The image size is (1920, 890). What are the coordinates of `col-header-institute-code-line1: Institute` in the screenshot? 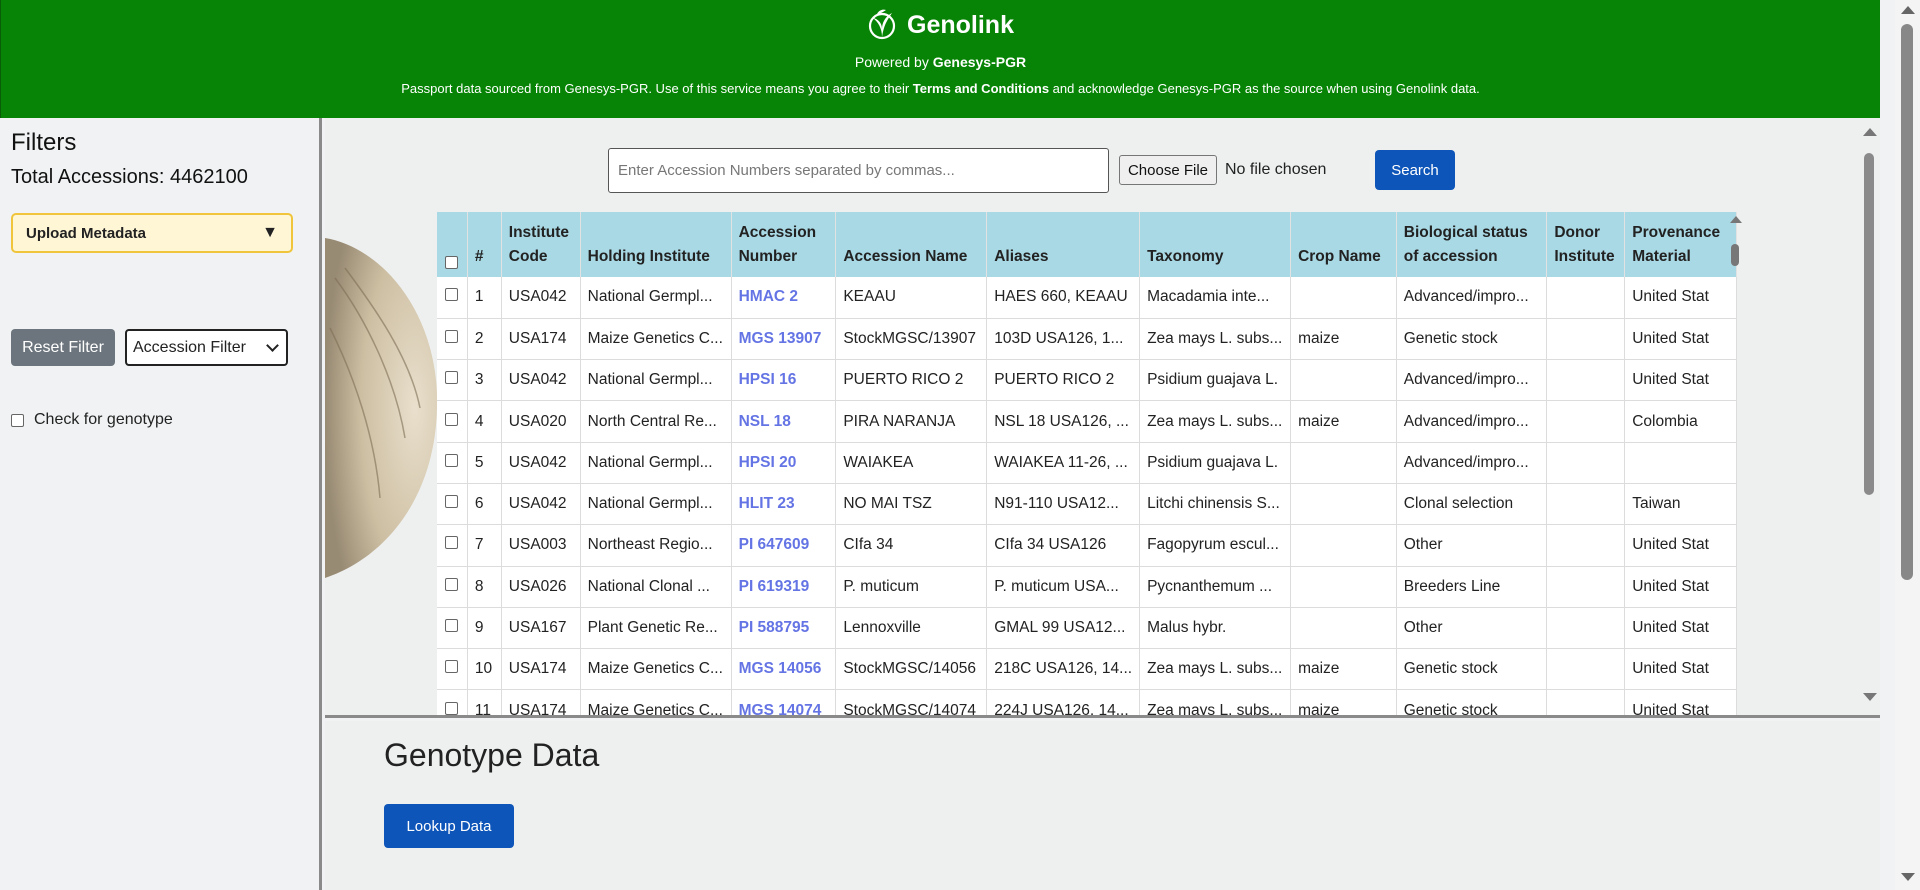 It's located at (539, 232).